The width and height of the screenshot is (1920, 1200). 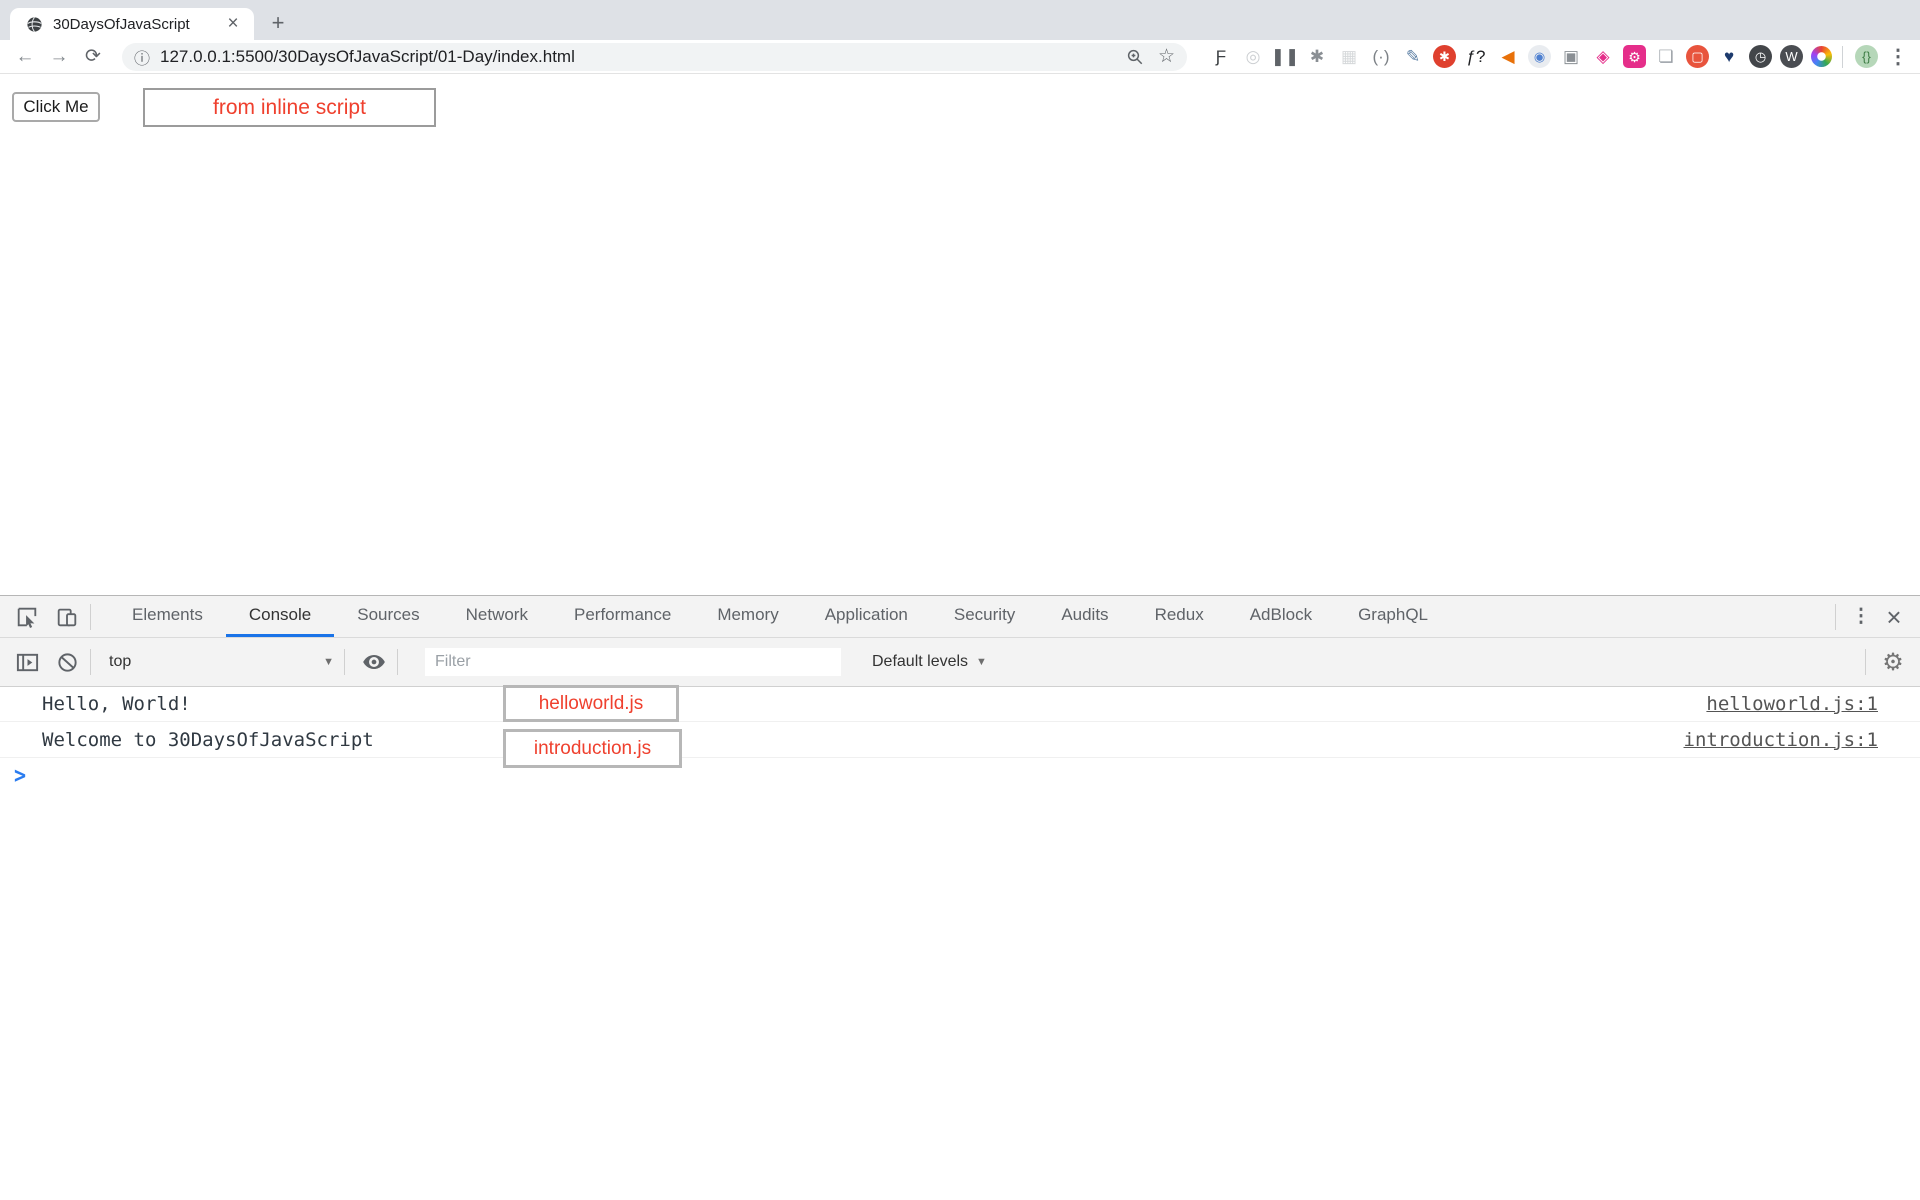 What do you see at coordinates (1349, 57) in the screenshot?
I see `grid-faded-icon: ▦` at bounding box center [1349, 57].